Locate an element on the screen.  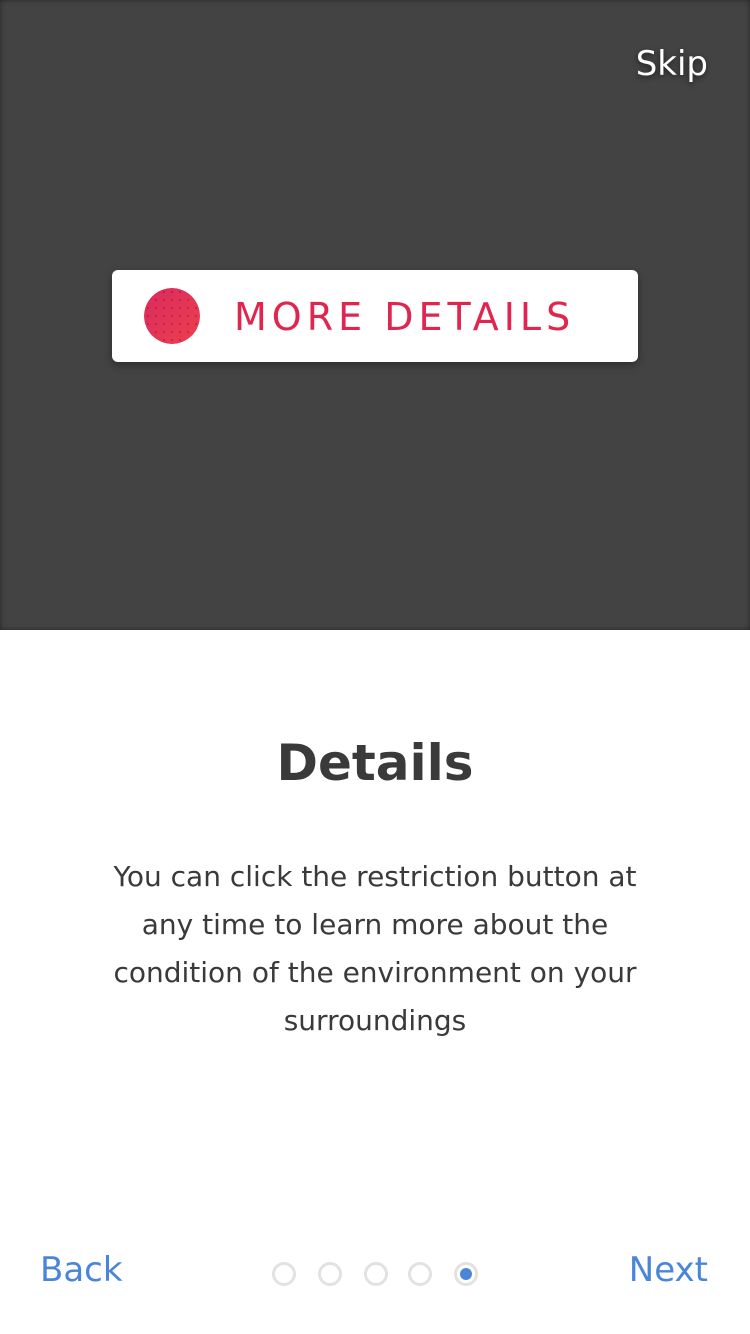
next-button: Next is located at coordinates (668, 1270).